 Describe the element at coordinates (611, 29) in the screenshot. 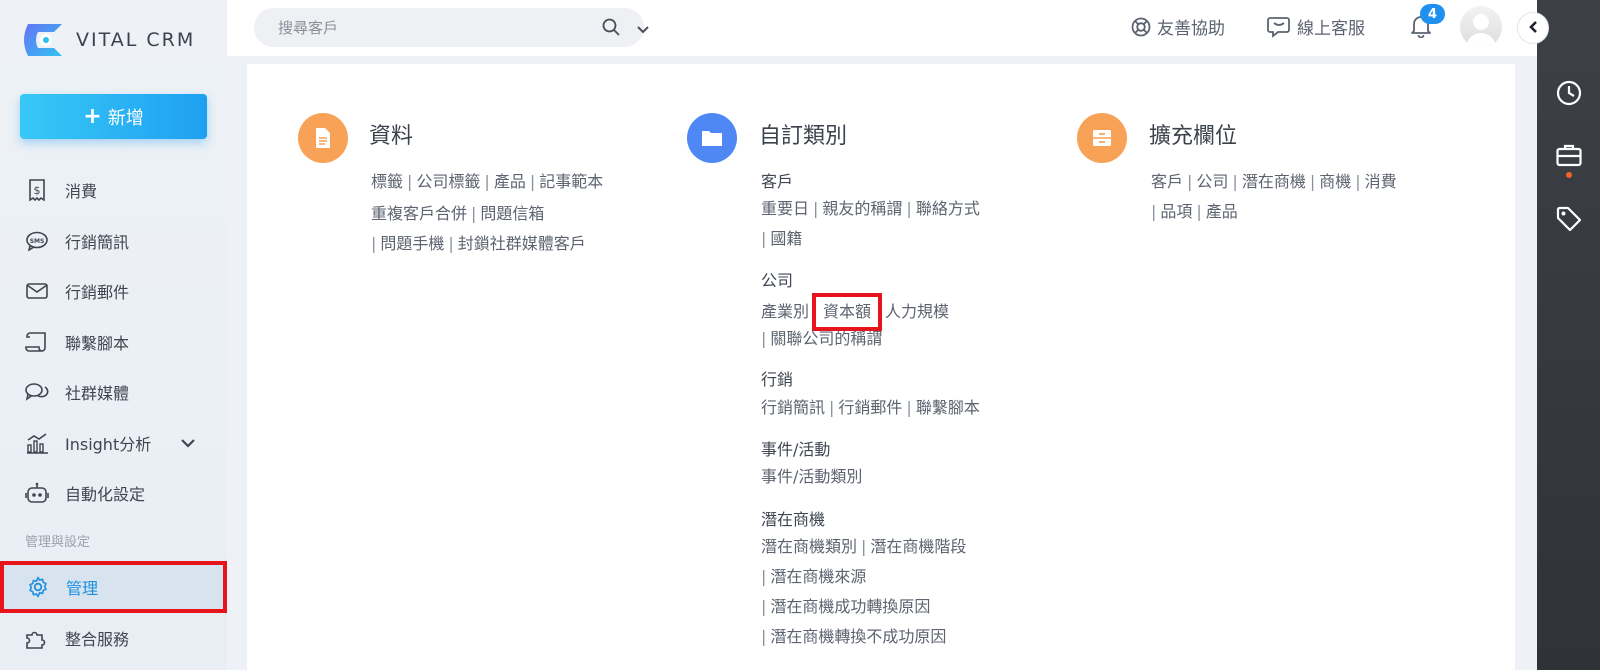

I see `search-icon` at that location.